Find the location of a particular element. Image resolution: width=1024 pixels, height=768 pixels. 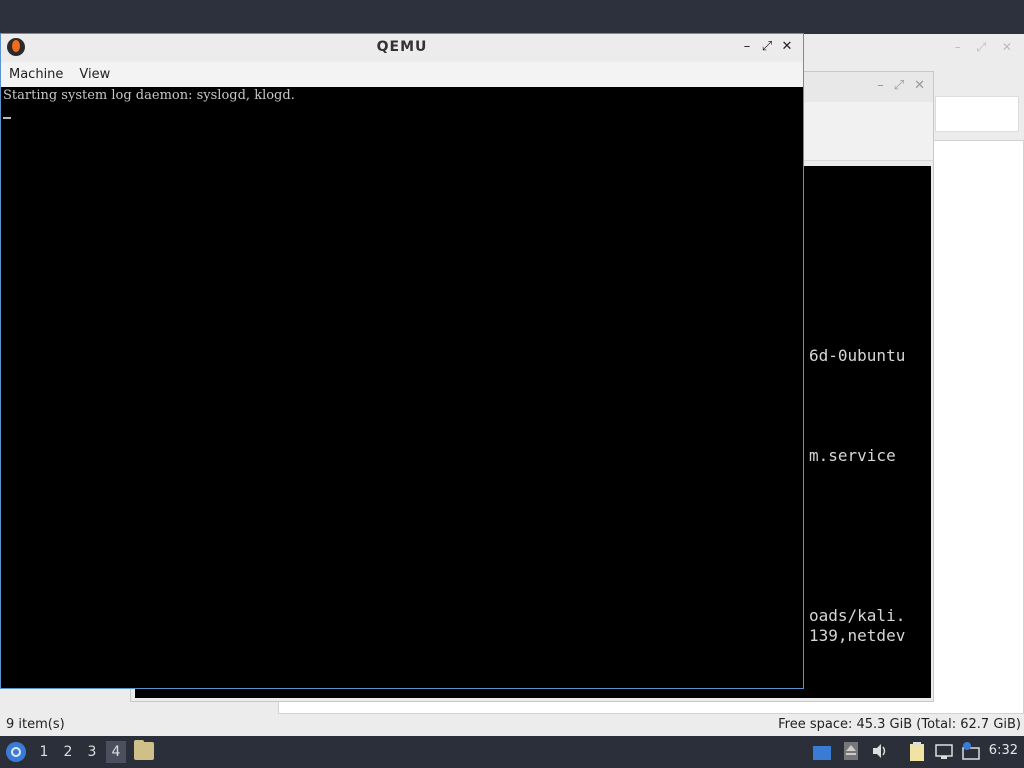

update-icon is located at coordinates (970, 751).